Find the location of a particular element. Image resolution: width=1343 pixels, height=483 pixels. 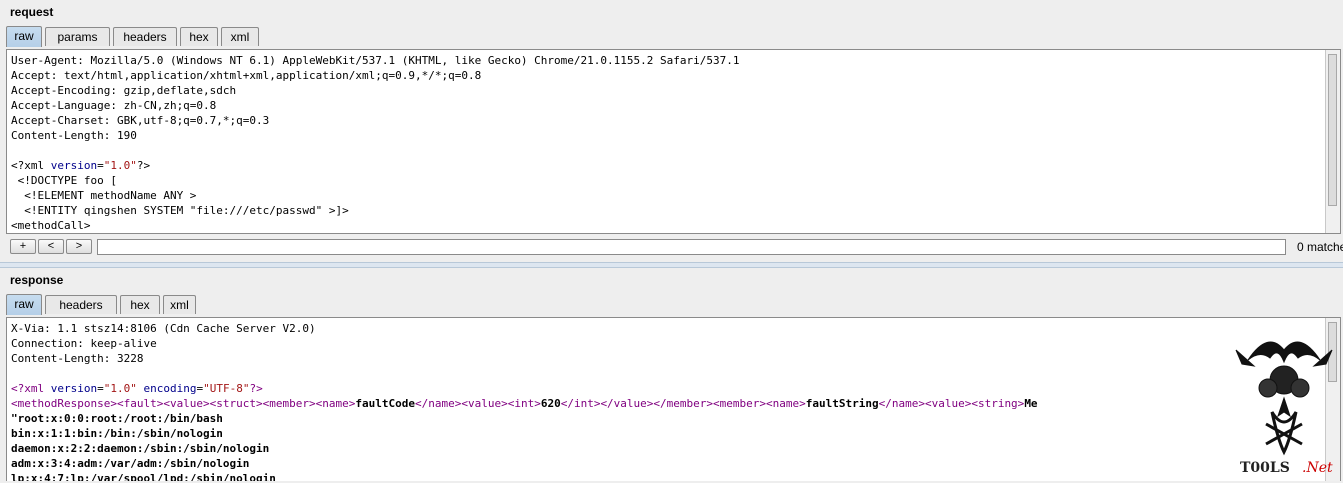

request-tab-xml: xml is located at coordinates (240, 36).